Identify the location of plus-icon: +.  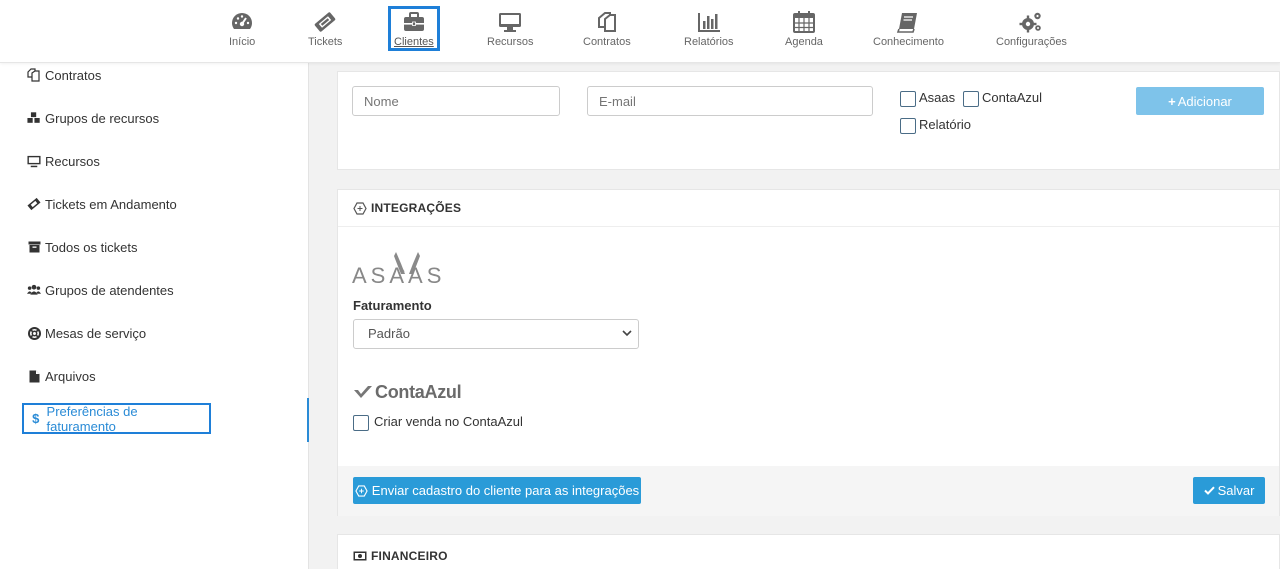
(1172, 101).